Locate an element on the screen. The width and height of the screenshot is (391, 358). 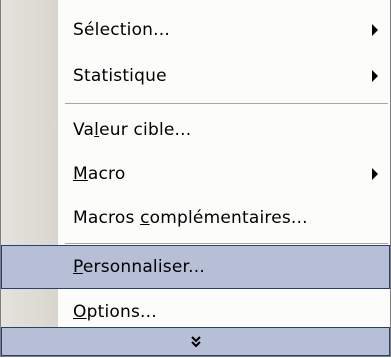
expand-menu-button is located at coordinates (195, 341).